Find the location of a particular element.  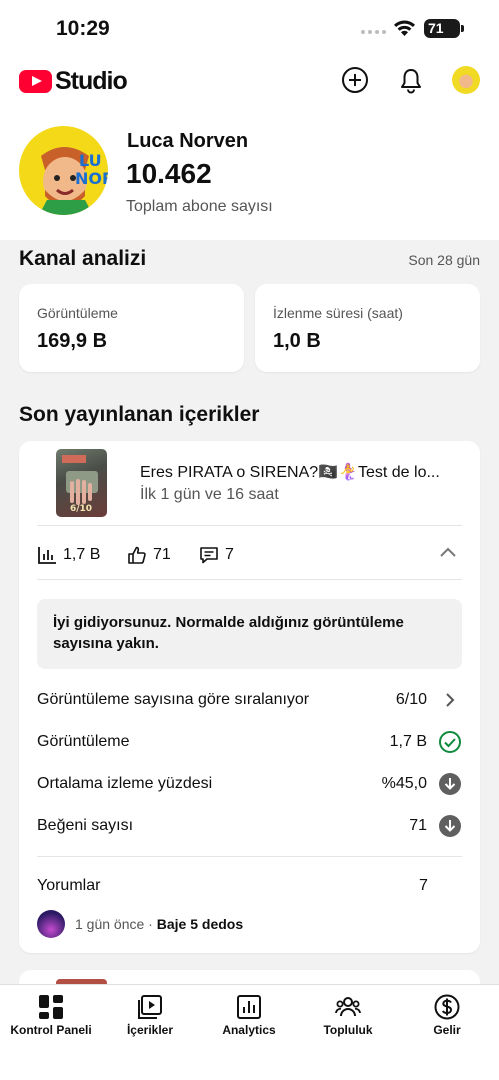

comment-icon is located at coordinates (209, 555).